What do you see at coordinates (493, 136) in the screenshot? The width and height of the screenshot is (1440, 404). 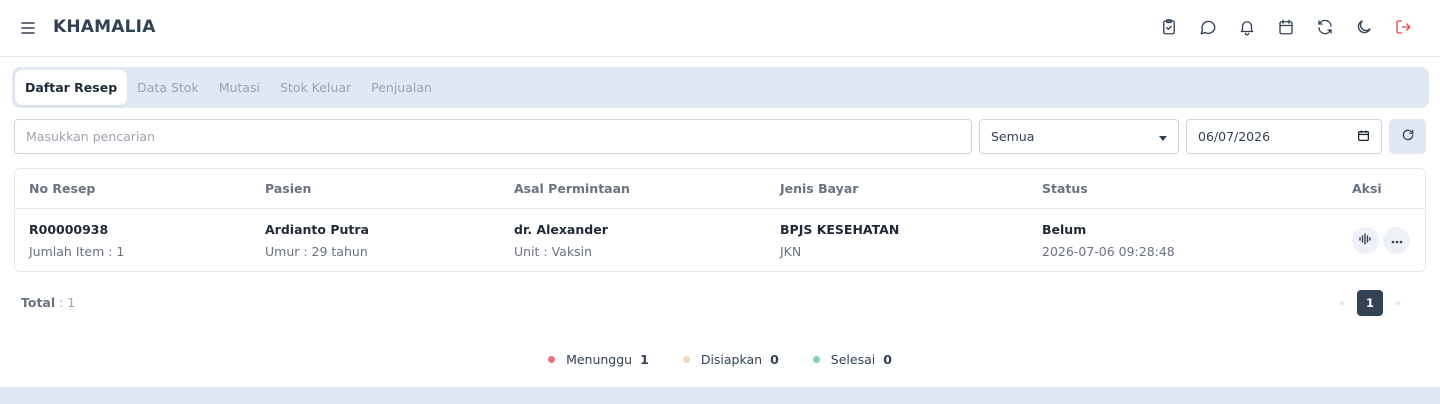 I see `search-input` at bounding box center [493, 136].